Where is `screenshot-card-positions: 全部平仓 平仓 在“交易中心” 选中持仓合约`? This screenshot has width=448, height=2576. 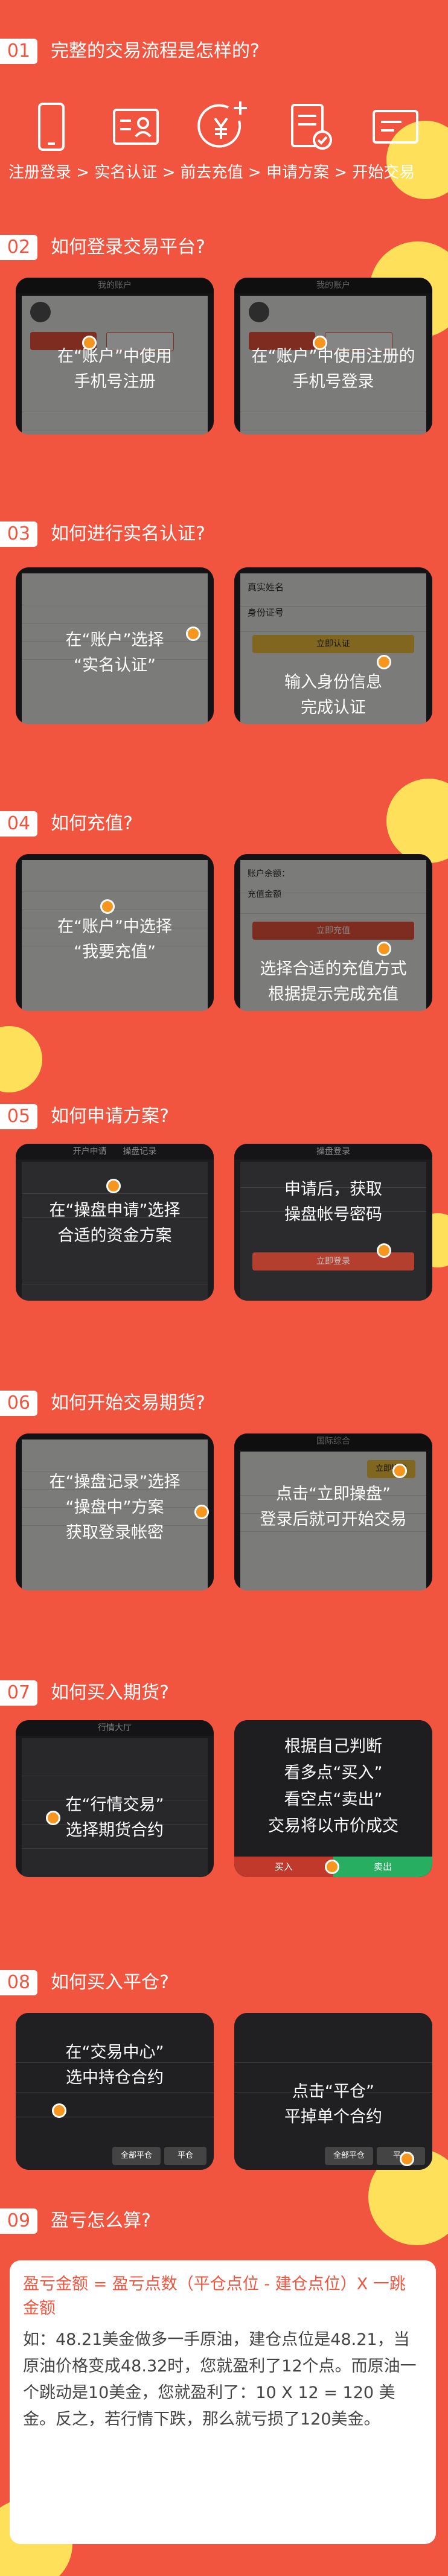
screenshot-card-positions: 全部平仓 平仓 在“交易中心” 选中持仓合约 is located at coordinates (115, 2091).